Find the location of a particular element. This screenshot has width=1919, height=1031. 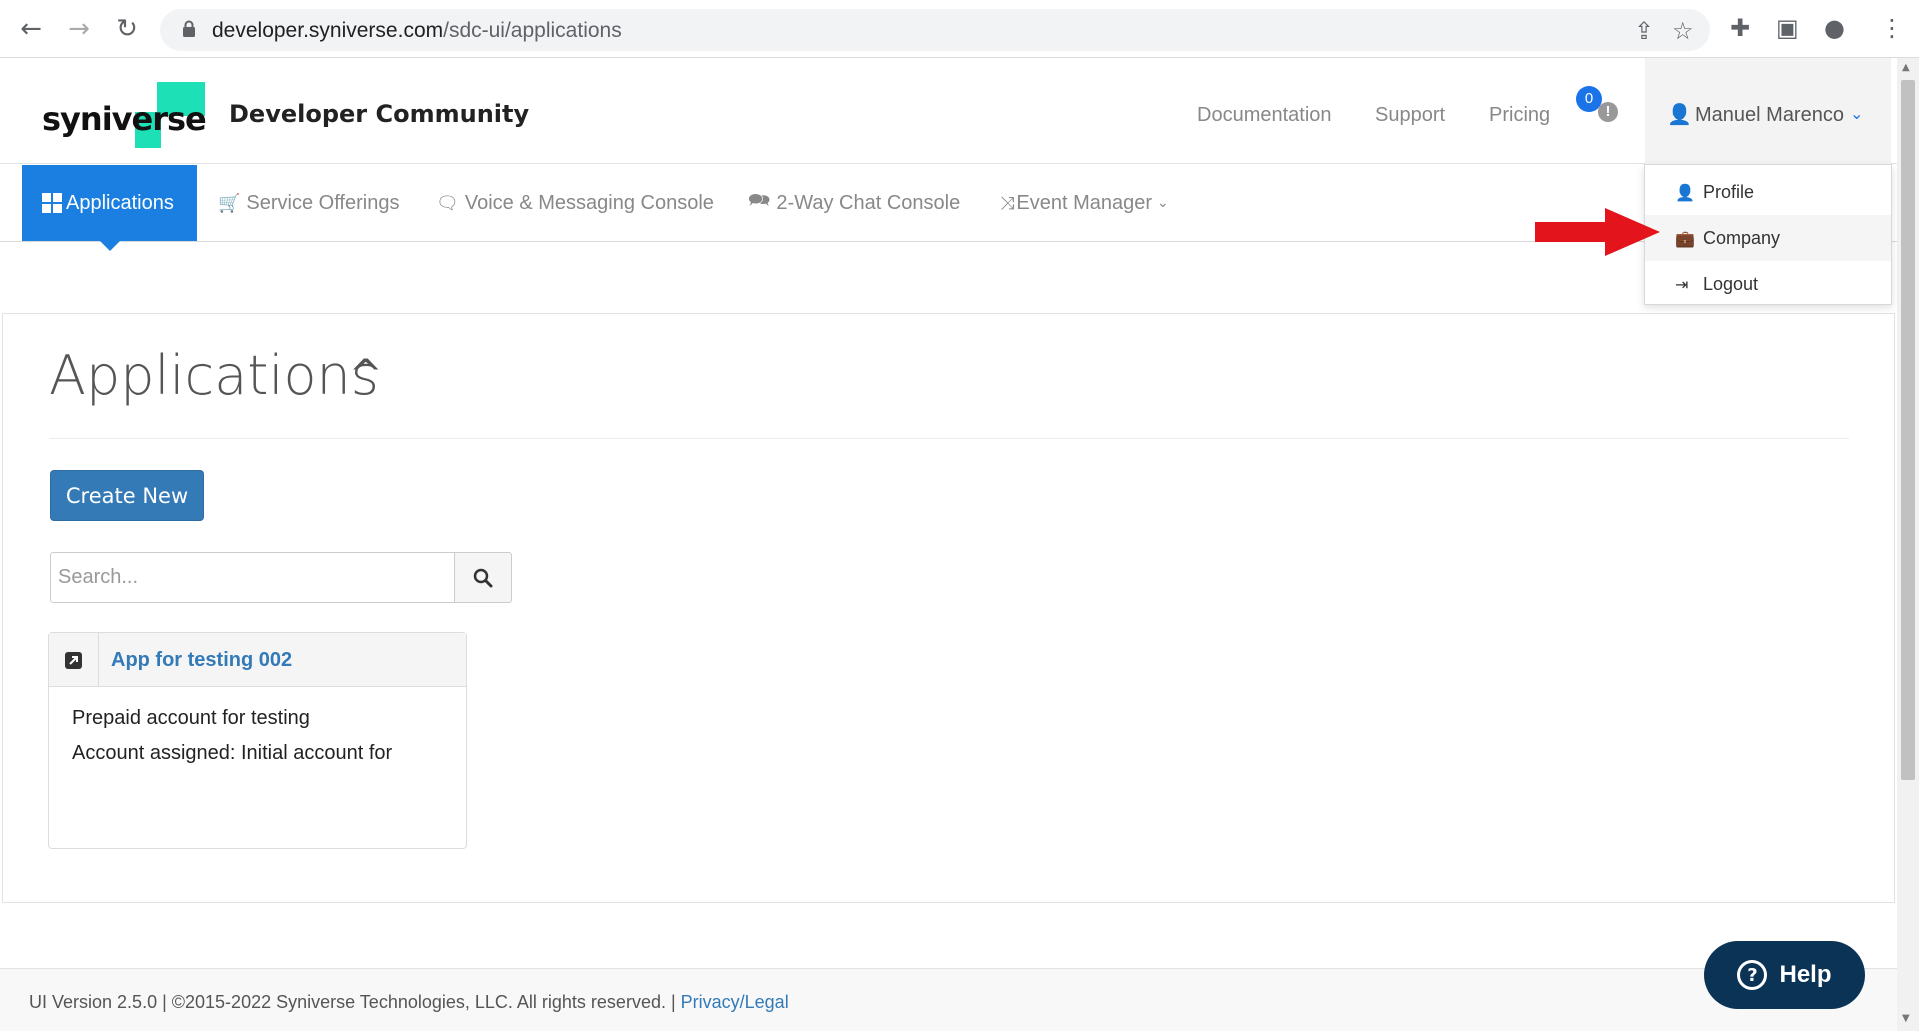

cart-icon: 🛒 is located at coordinates (229, 203).